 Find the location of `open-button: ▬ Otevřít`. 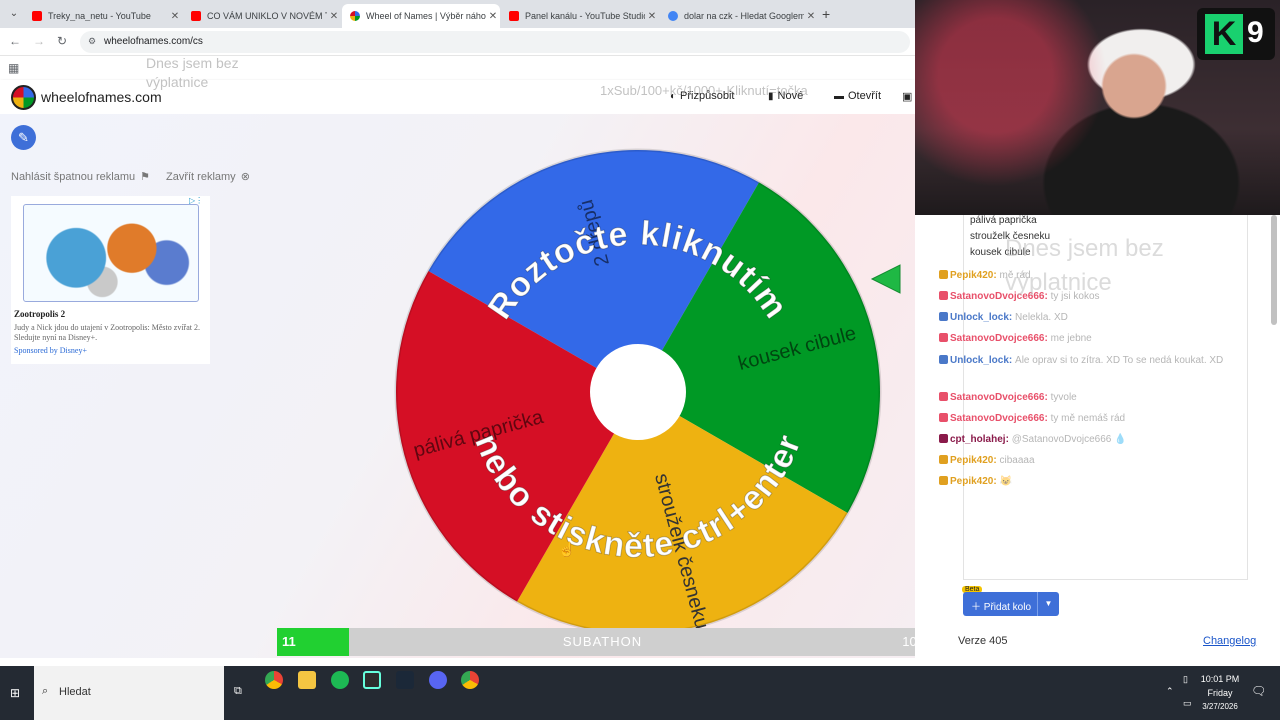

open-button: ▬ Otevřít is located at coordinates (857, 96).